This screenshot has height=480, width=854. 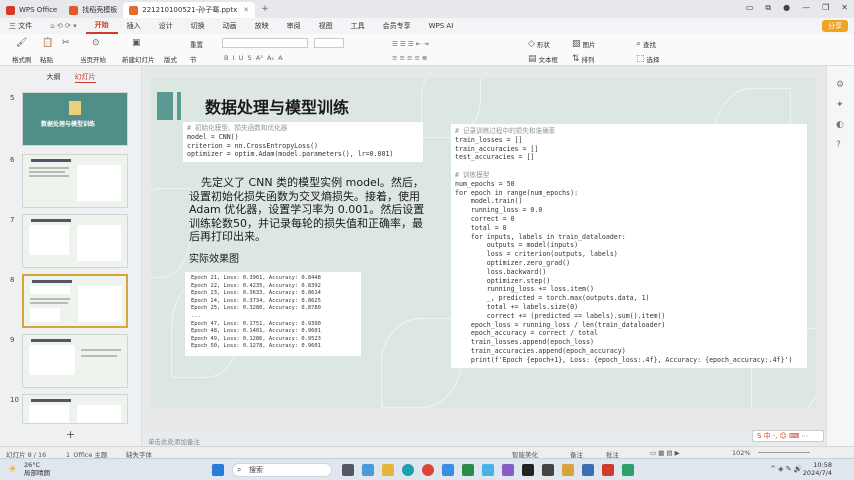 What do you see at coordinates (410, 44) in the screenshot?
I see `paragraph-buttons: ☰ ☰ ☰ ⇤ ⇥` at bounding box center [410, 44].